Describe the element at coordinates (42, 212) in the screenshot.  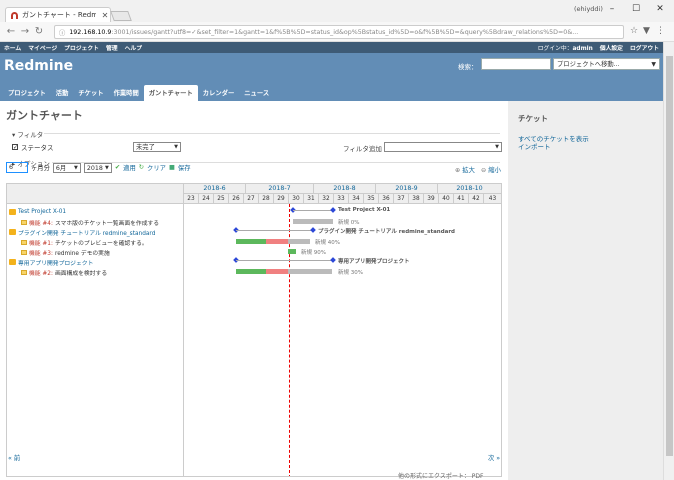
I see `project-link: Test Project X-01` at that location.